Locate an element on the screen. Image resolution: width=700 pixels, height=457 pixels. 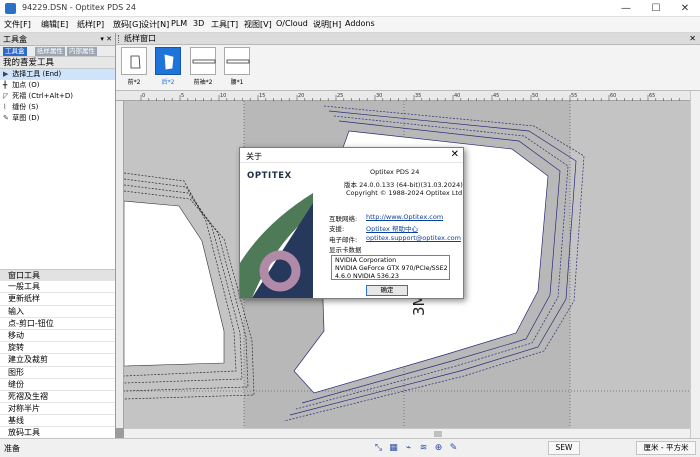
piece-thumb-front: 前*2 is located at coordinates (134, 66).